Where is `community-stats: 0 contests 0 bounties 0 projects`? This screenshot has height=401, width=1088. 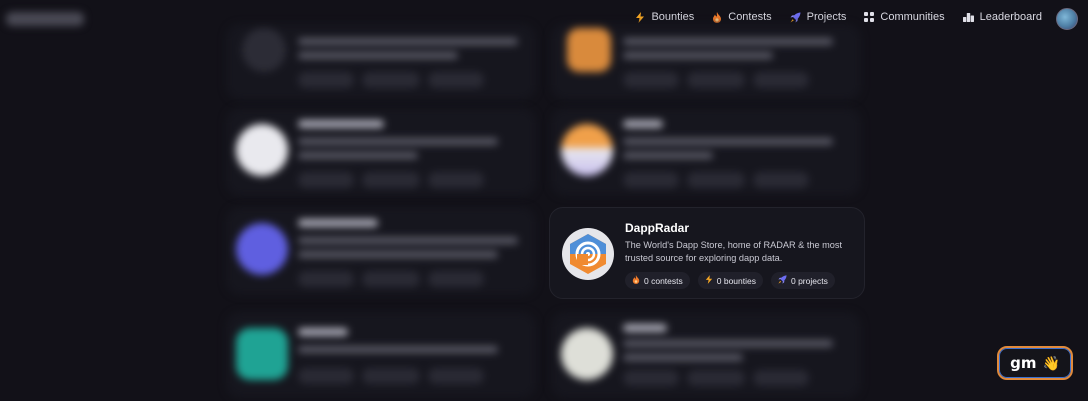
community-stats: 0 contests 0 bounties 0 projects is located at coordinates (730, 280).